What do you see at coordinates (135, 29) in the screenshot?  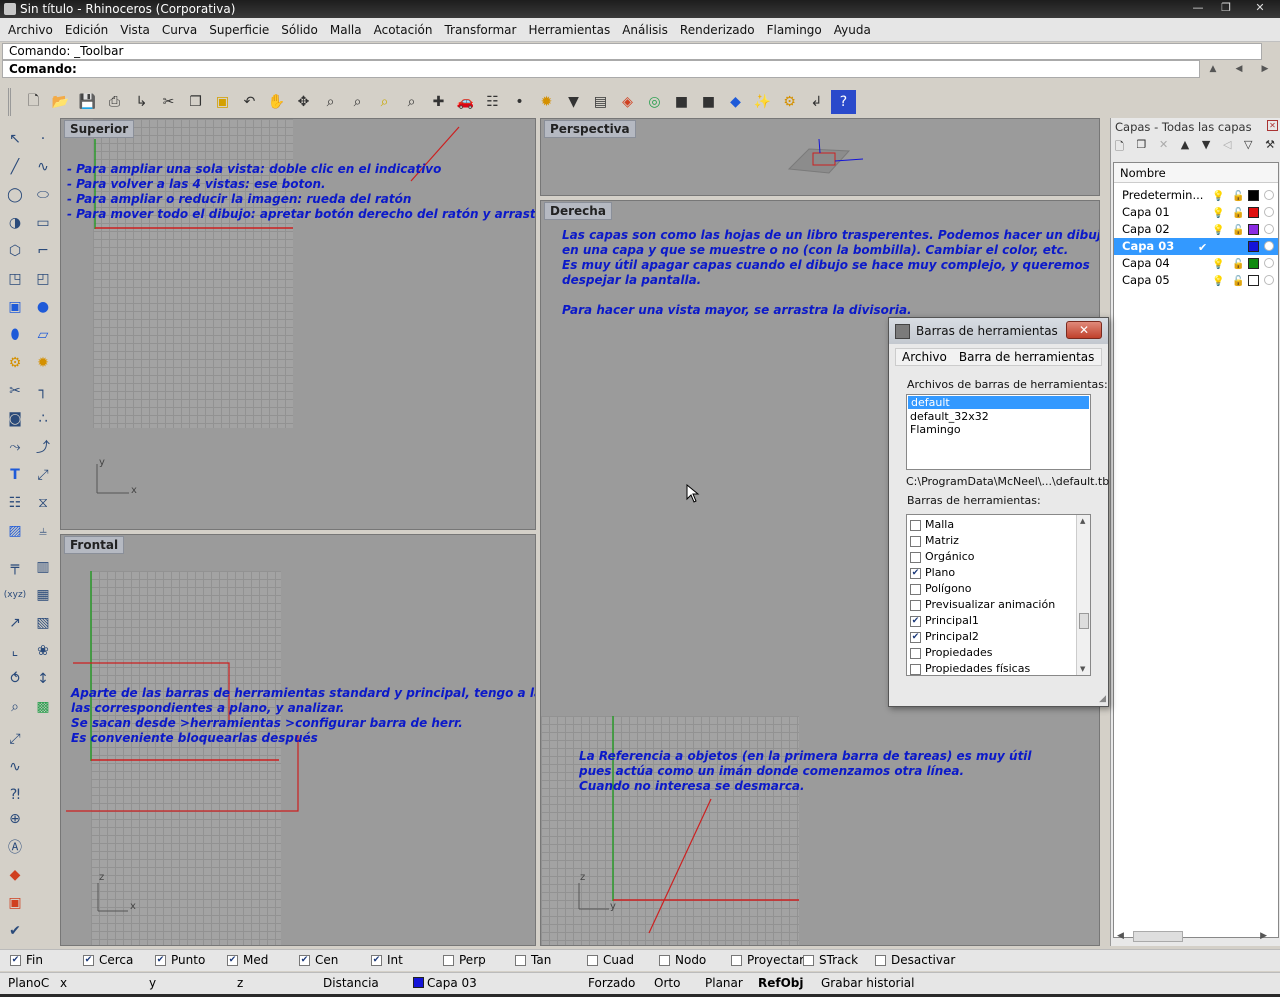 I see `menu-vista: Vista` at bounding box center [135, 29].